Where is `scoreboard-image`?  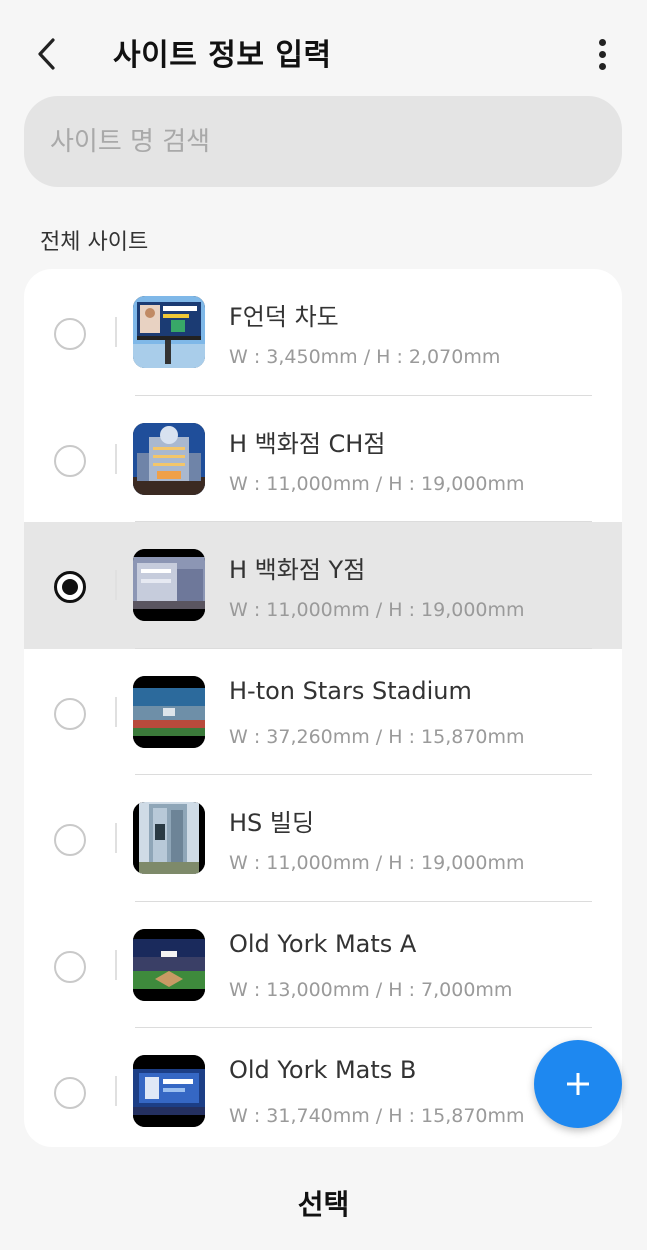 scoreboard-image is located at coordinates (169, 1091).